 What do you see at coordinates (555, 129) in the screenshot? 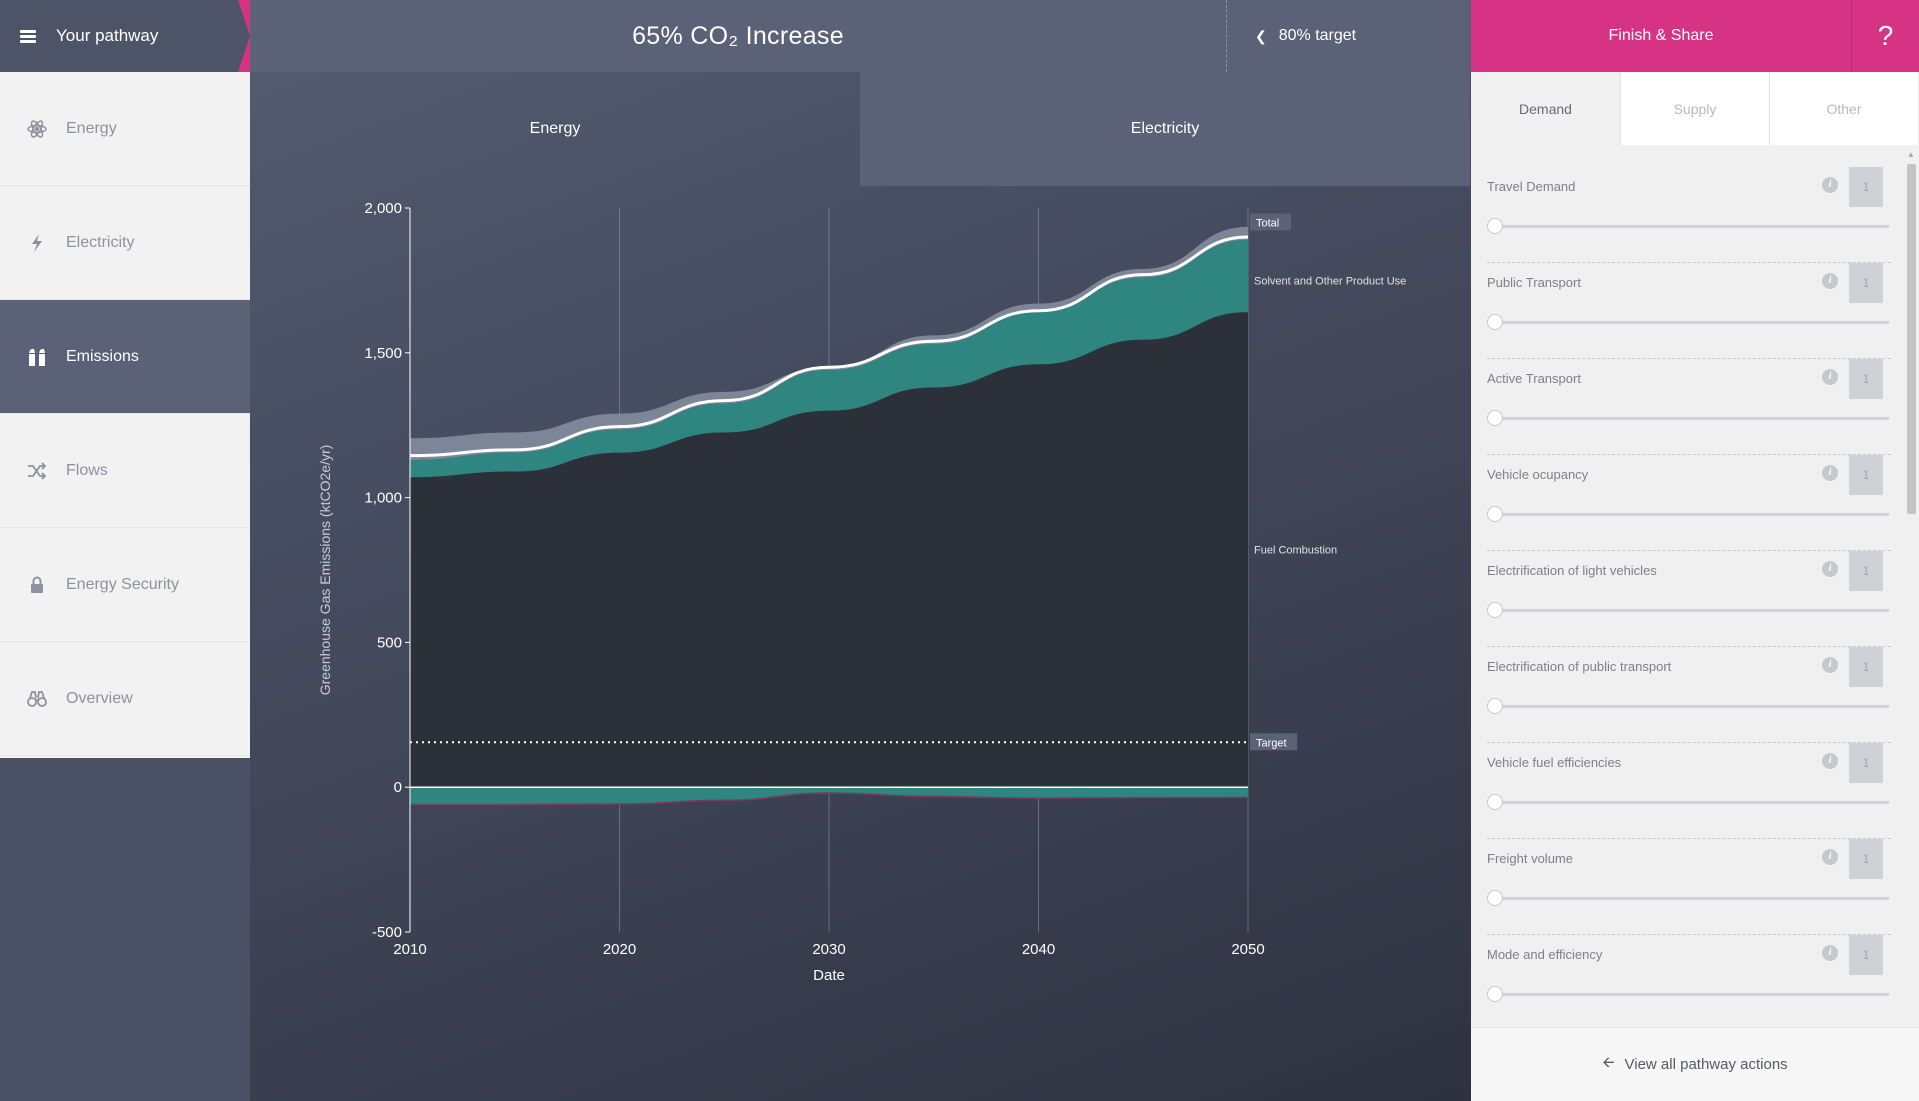
I see `tab-energy: Energy` at bounding box center [555, 129].